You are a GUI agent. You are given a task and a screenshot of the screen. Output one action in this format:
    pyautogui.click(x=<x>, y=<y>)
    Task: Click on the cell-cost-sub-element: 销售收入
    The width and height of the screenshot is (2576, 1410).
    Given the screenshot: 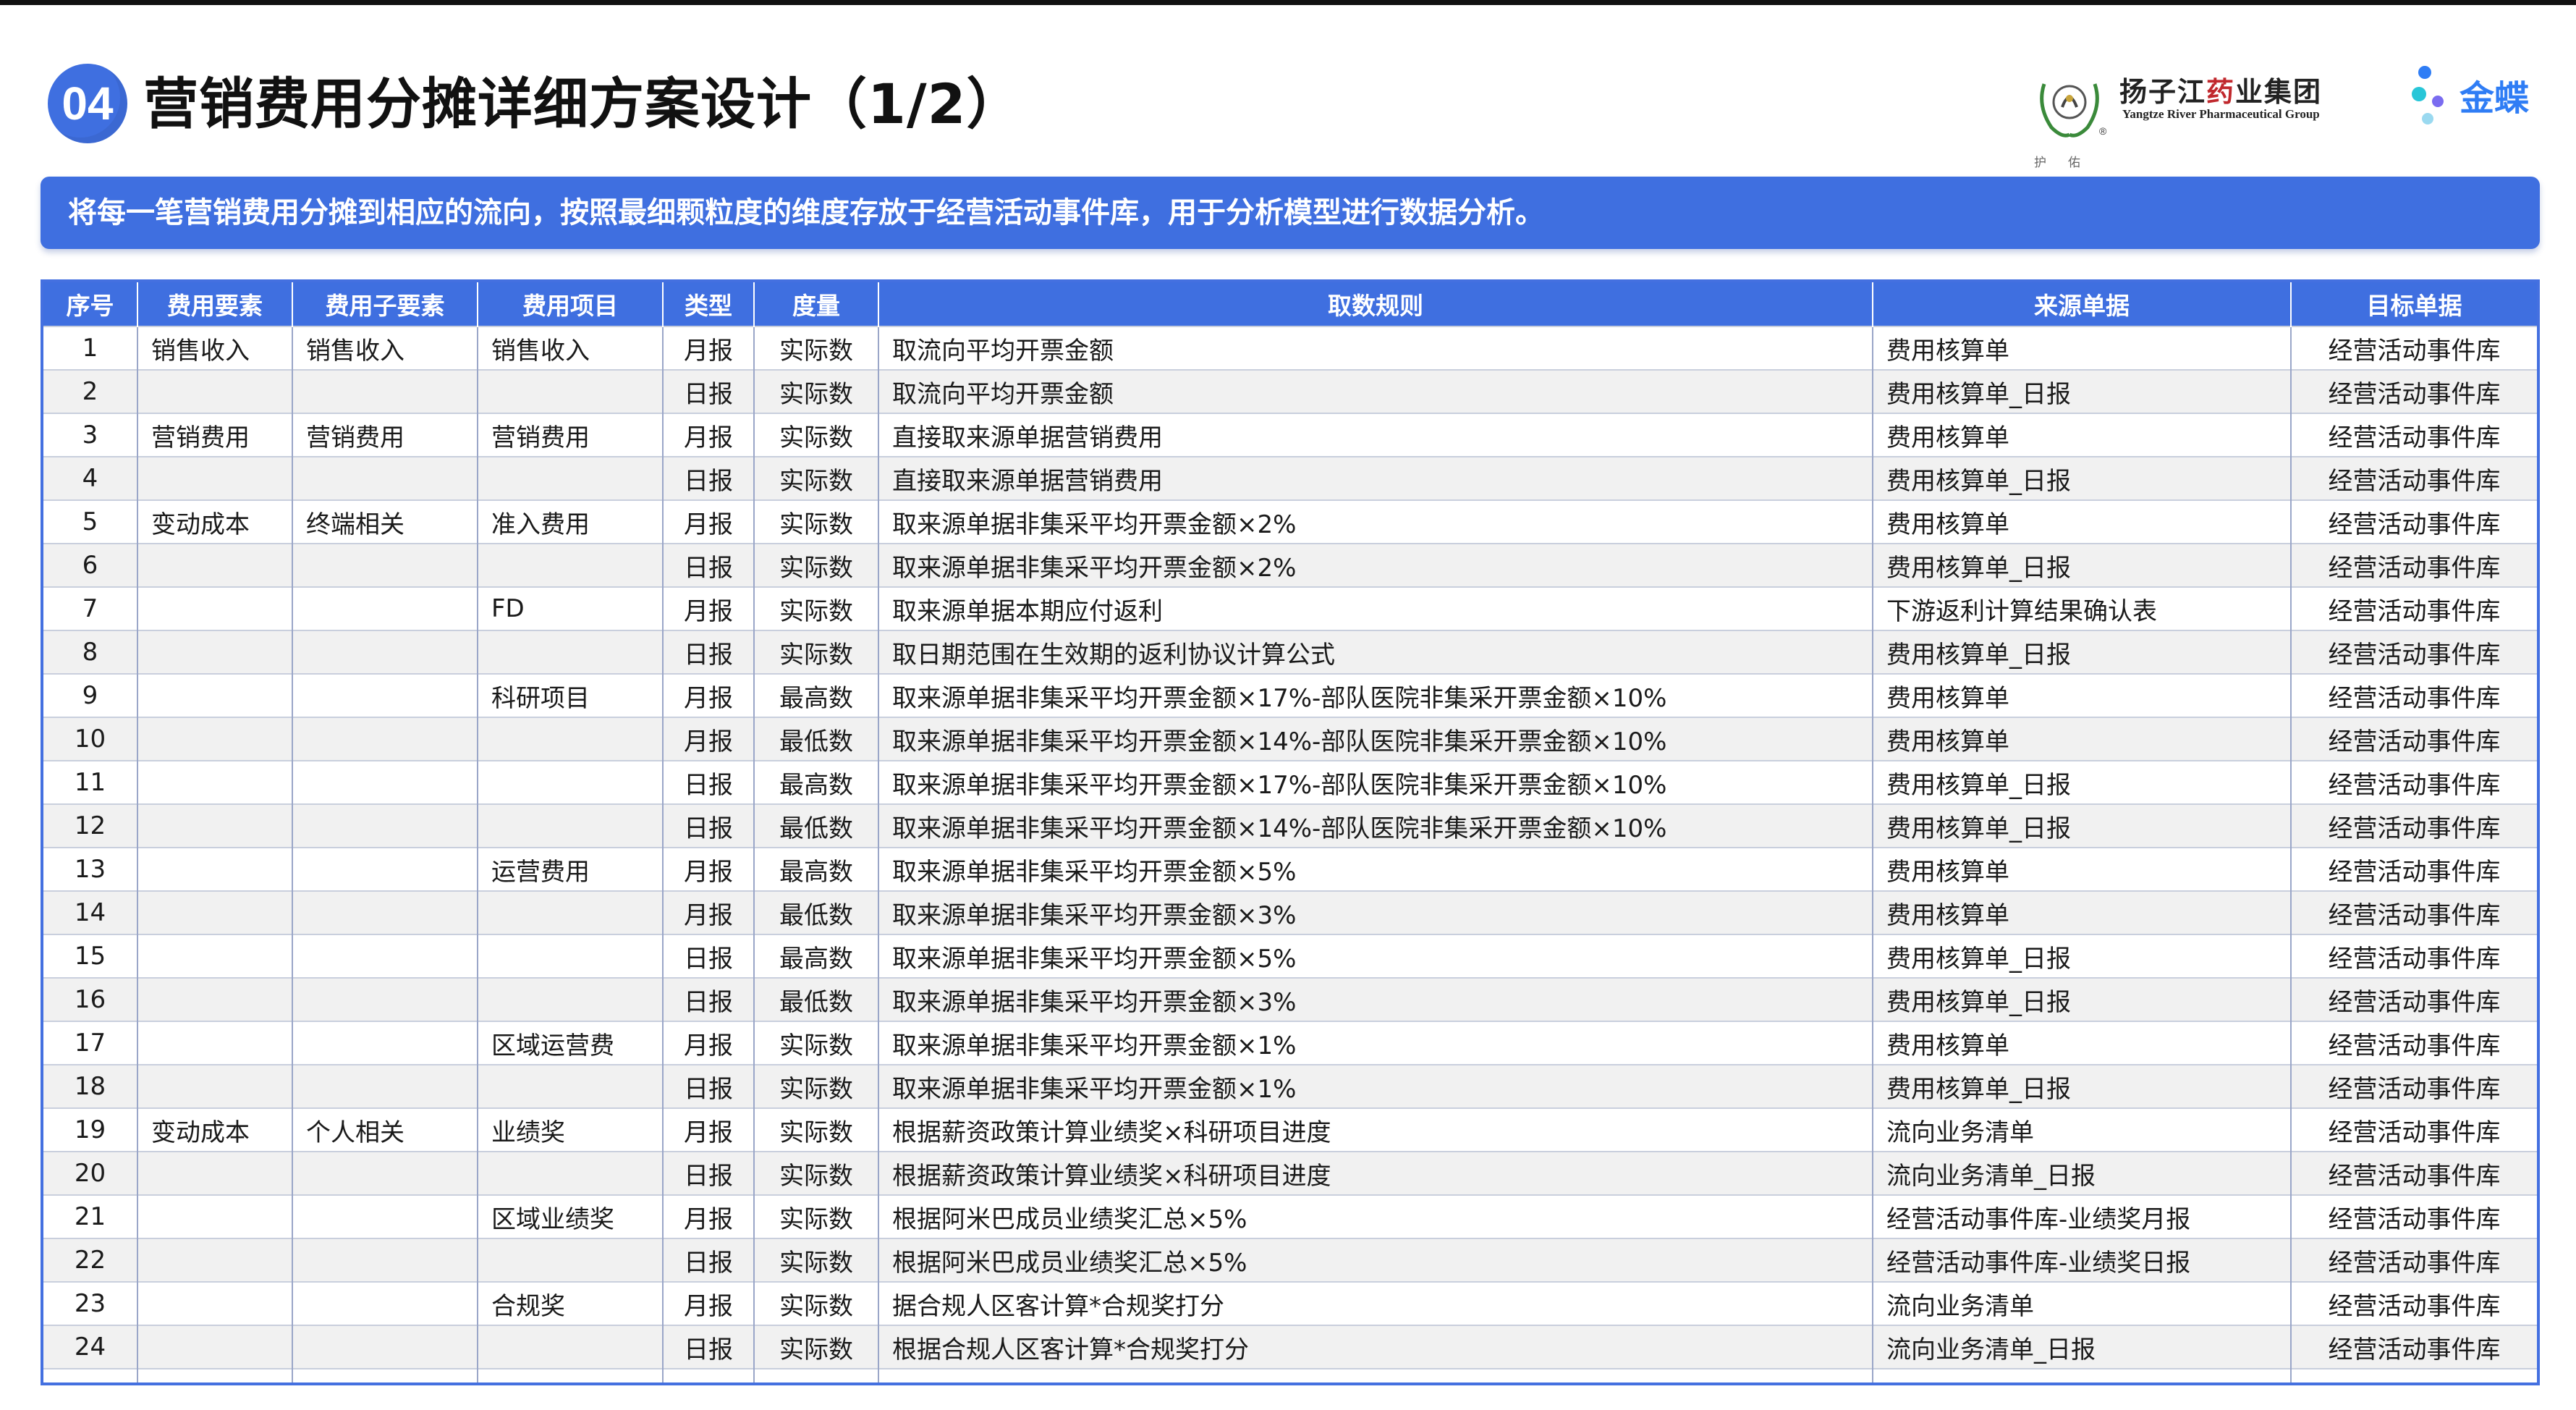 What is the action you would take?
    pyautogui.click(x=385, y=348)
    